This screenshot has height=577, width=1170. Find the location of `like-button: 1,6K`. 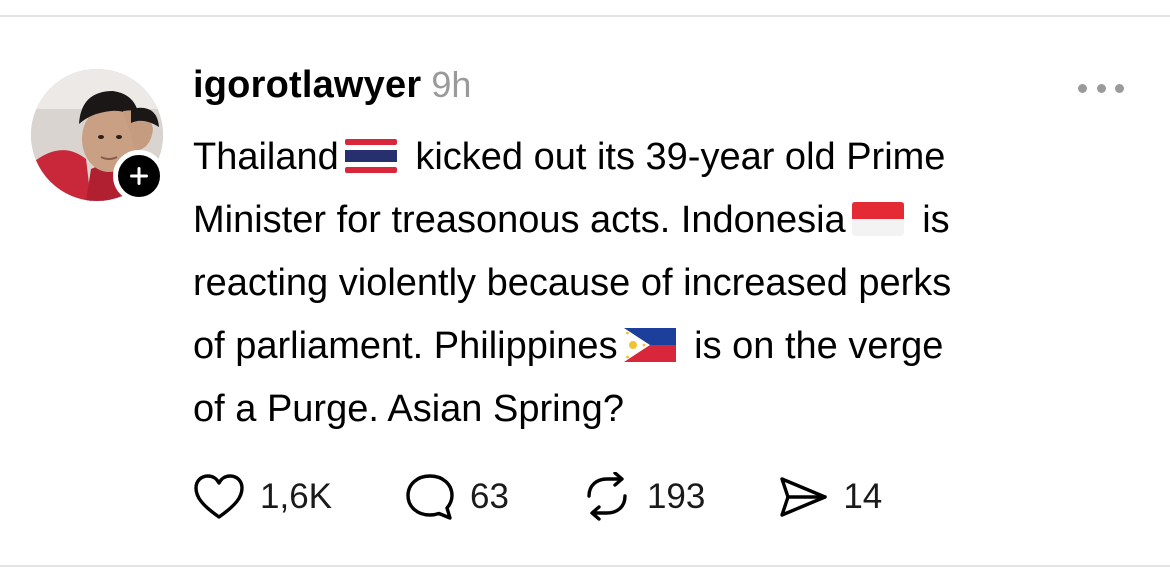

like-button: 1,6K is located at coordinates (262, 497).